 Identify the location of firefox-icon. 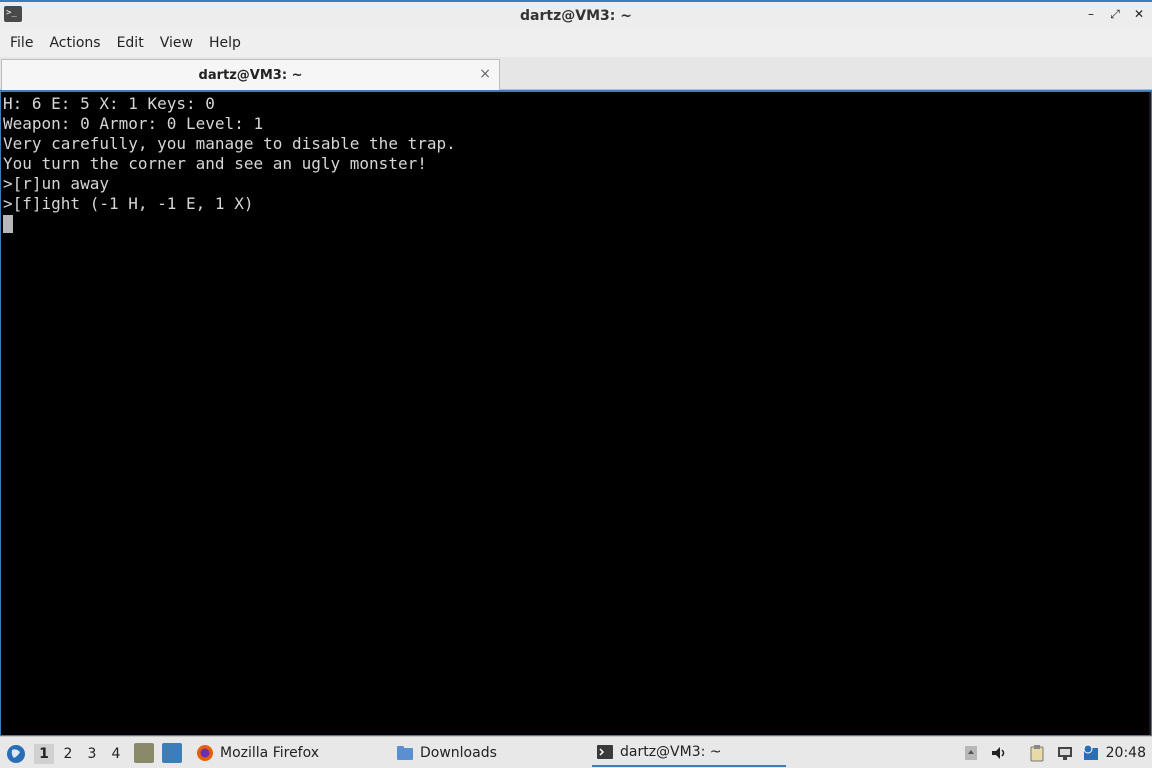
(205, 753).